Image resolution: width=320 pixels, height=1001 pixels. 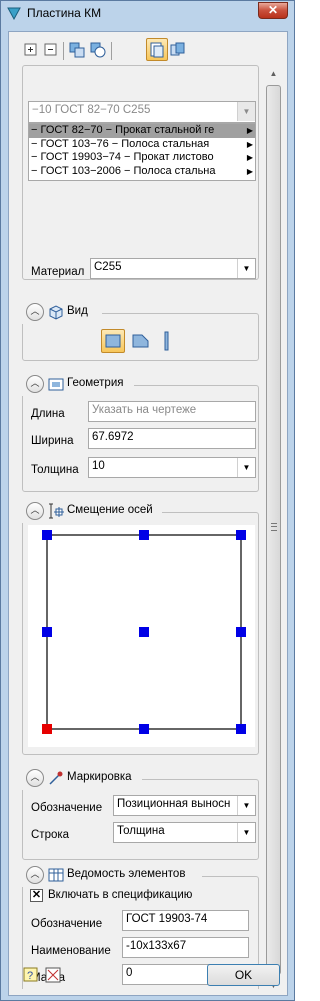 What do you see at coordinates (47, 729) in the screenshot?
I see `origin-anchor-handle` at bounding box center [47, 729].